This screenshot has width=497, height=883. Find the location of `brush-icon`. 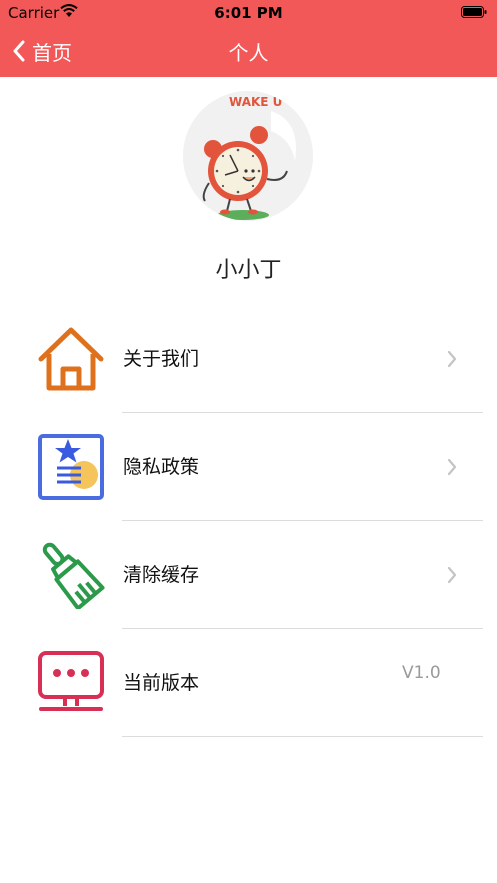

brush-icon is located at coordinates (73, 575).